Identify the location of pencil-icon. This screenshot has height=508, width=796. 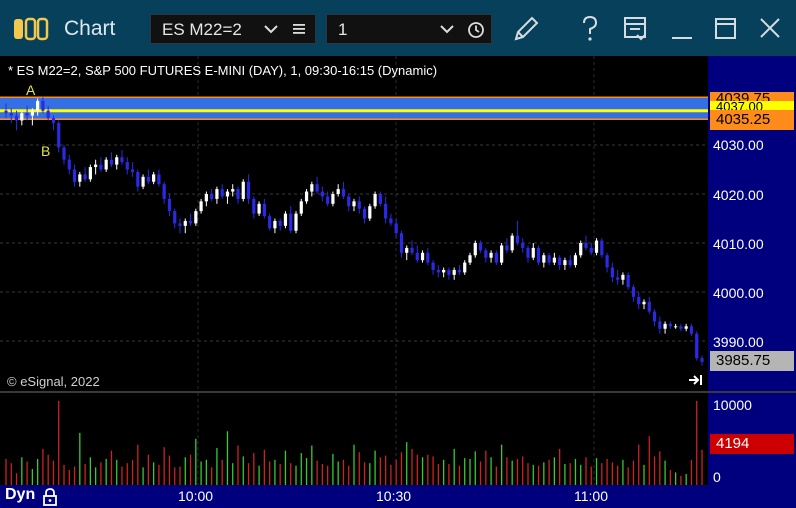
(526, 29).